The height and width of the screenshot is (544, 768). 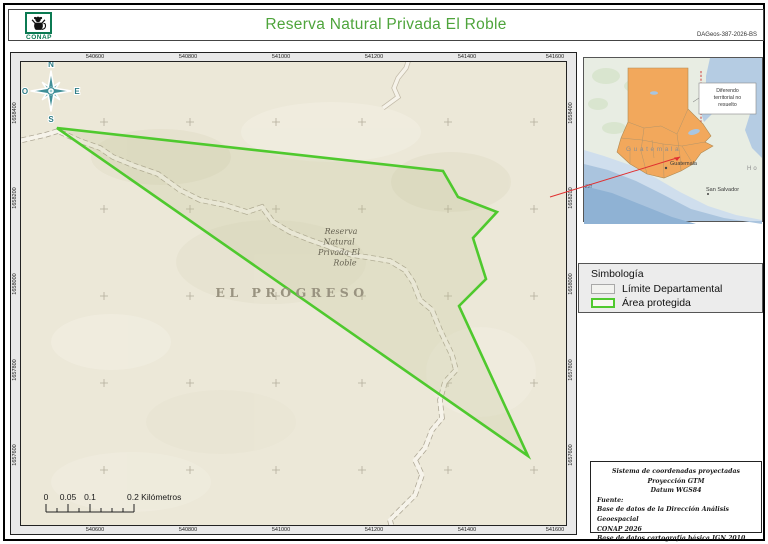 I want to click on legend-item-protected: Área protegida, so click(x=641, y=303).